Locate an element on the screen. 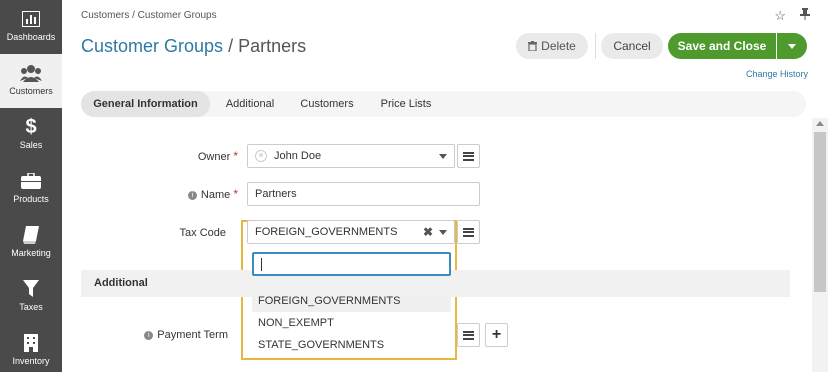  tab-customers: Customers is located at coordinates (327, 104).